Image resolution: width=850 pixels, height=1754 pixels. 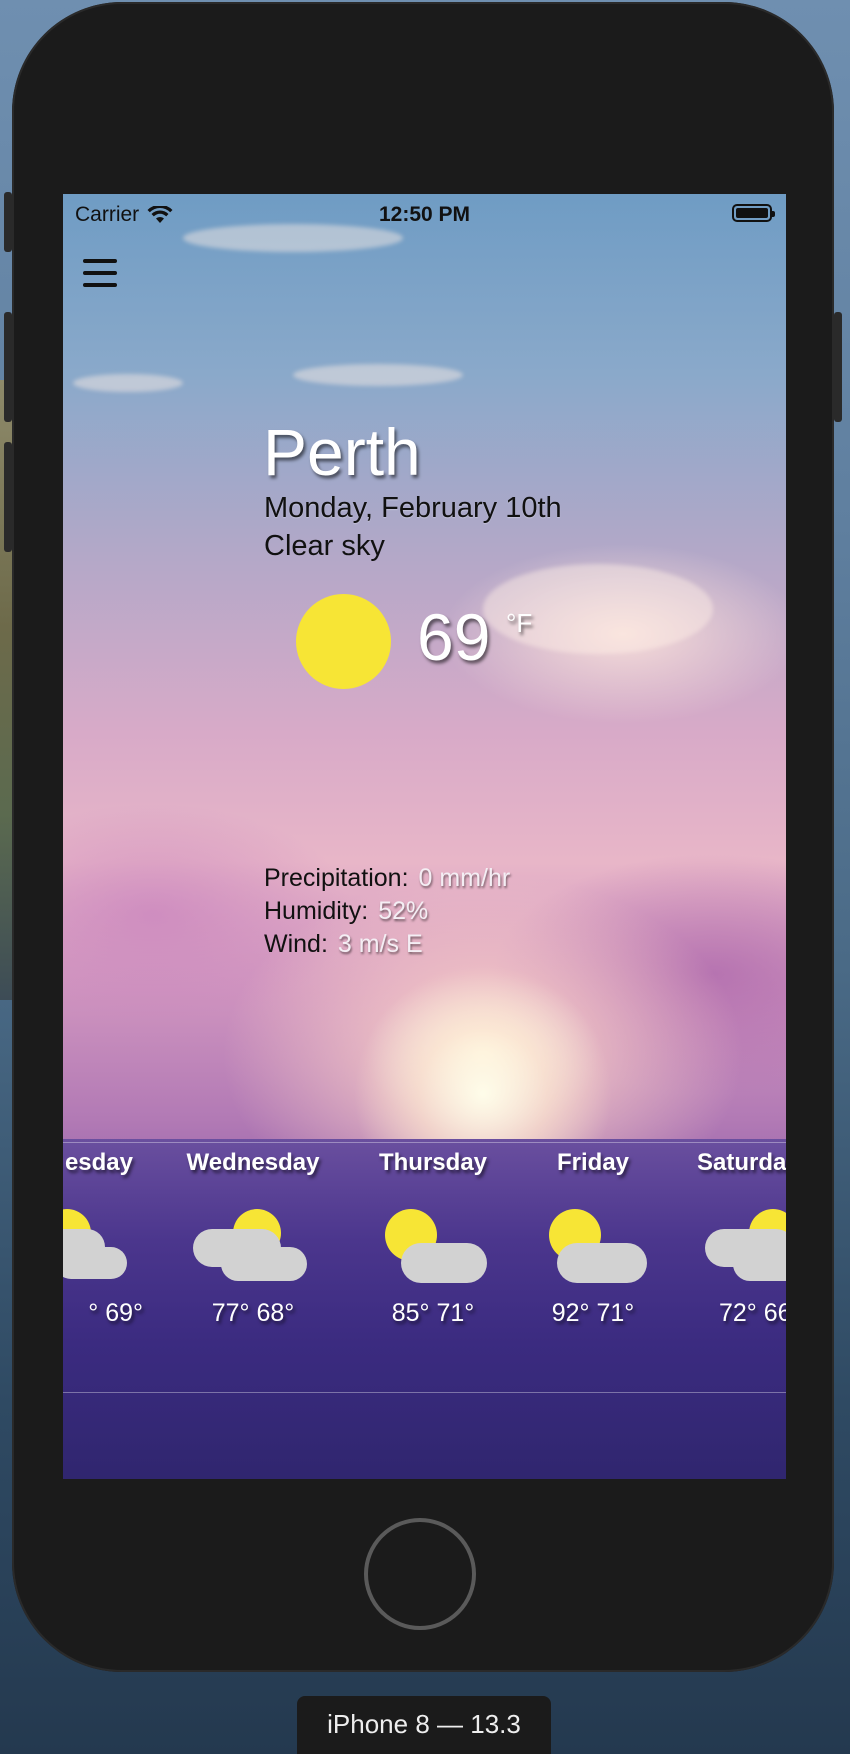 I want to click on weather-condition: Clear sky, so click(x=324, y=546).